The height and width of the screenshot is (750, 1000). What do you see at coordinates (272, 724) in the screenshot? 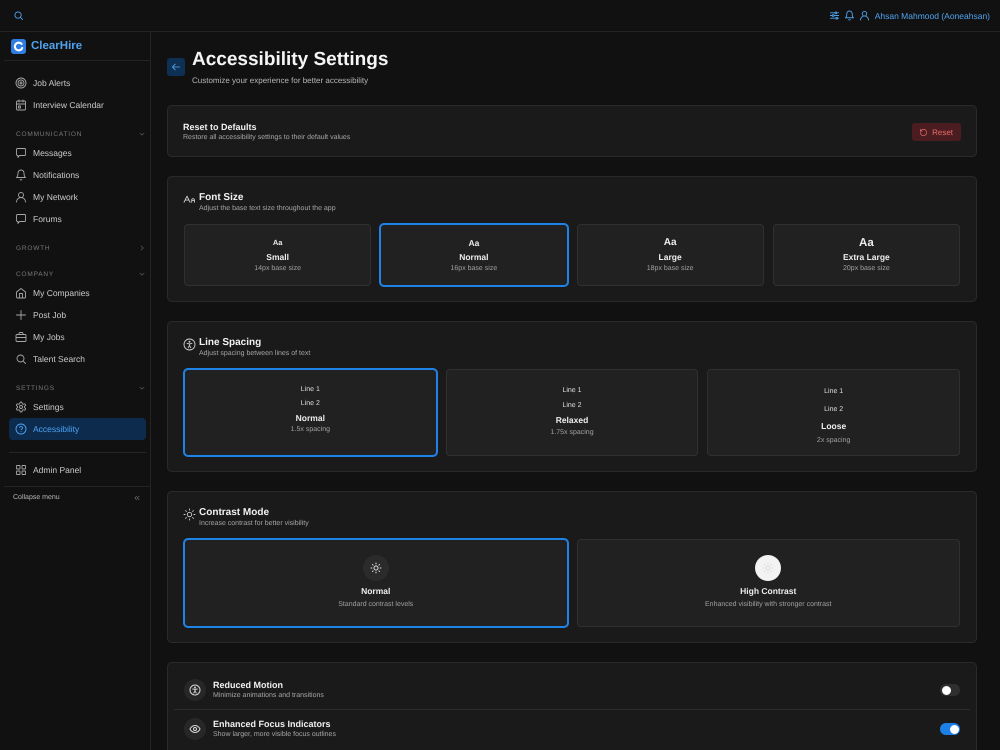
I see `setting-title: Enhanced Focus Indicators` at bounding box center [272, 724].